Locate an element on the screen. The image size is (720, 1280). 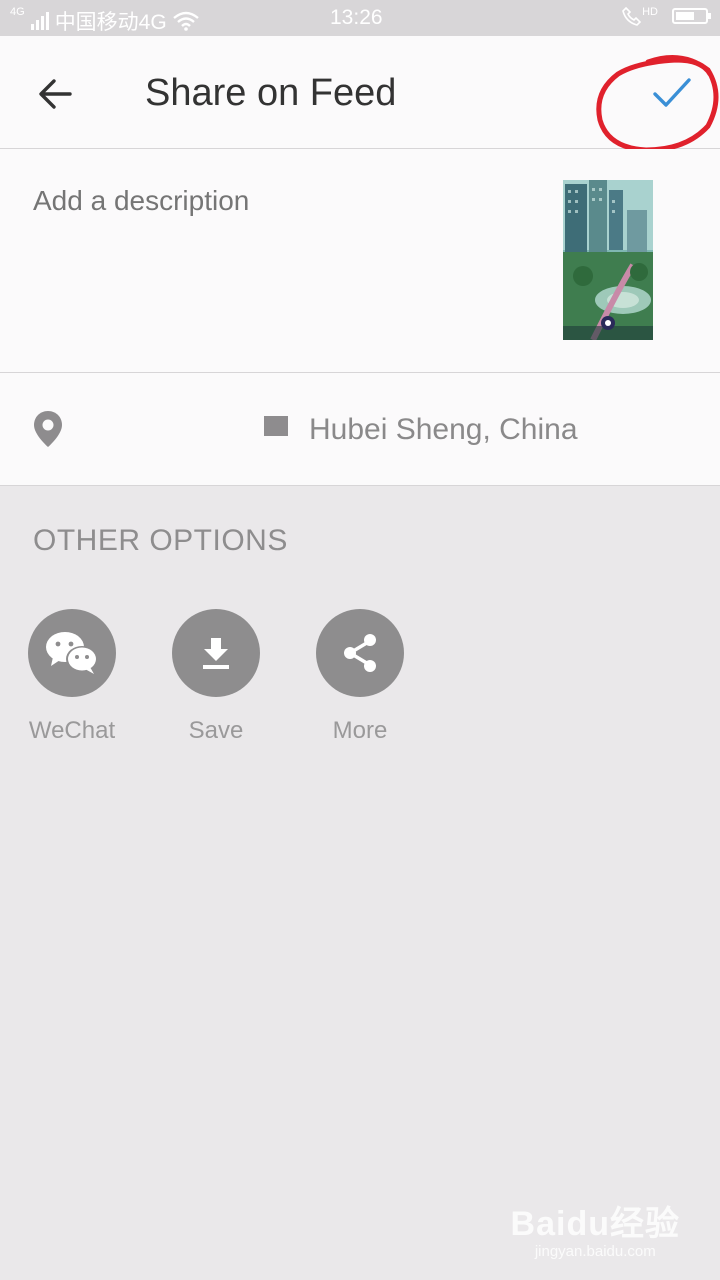
save-option-circle is located at coordinates (216, 653).